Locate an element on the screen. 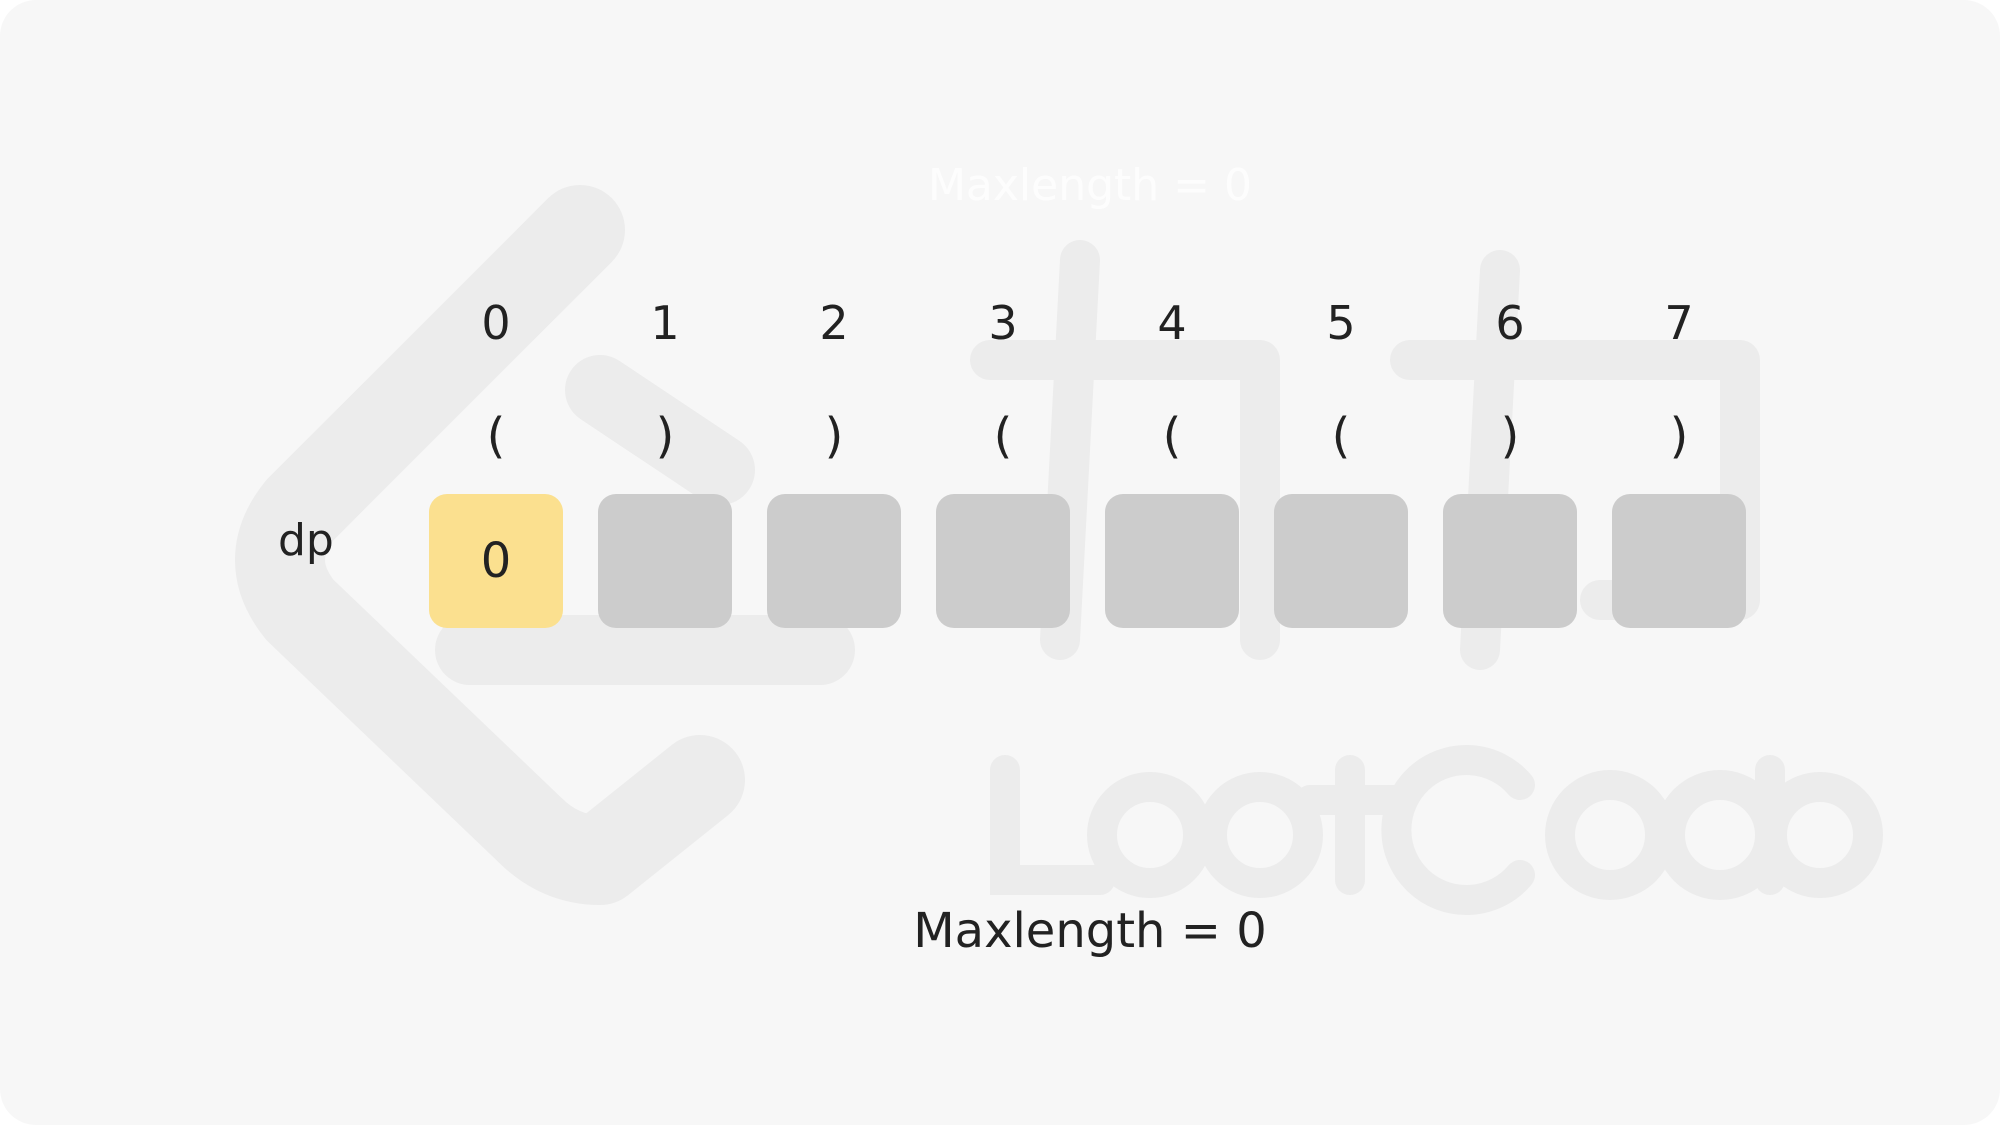 The image size is (2000, 1125). index-label: 2 is located at coordinates (834, 323).